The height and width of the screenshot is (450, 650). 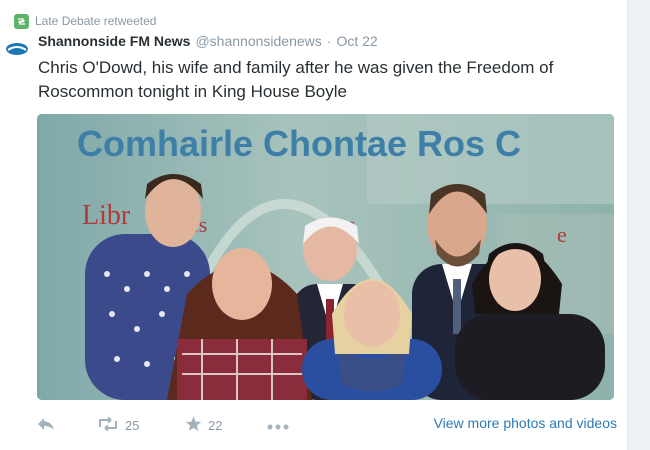 I want to click on retweet-context: Late Debate retweeted, so click(x=85, y=21).